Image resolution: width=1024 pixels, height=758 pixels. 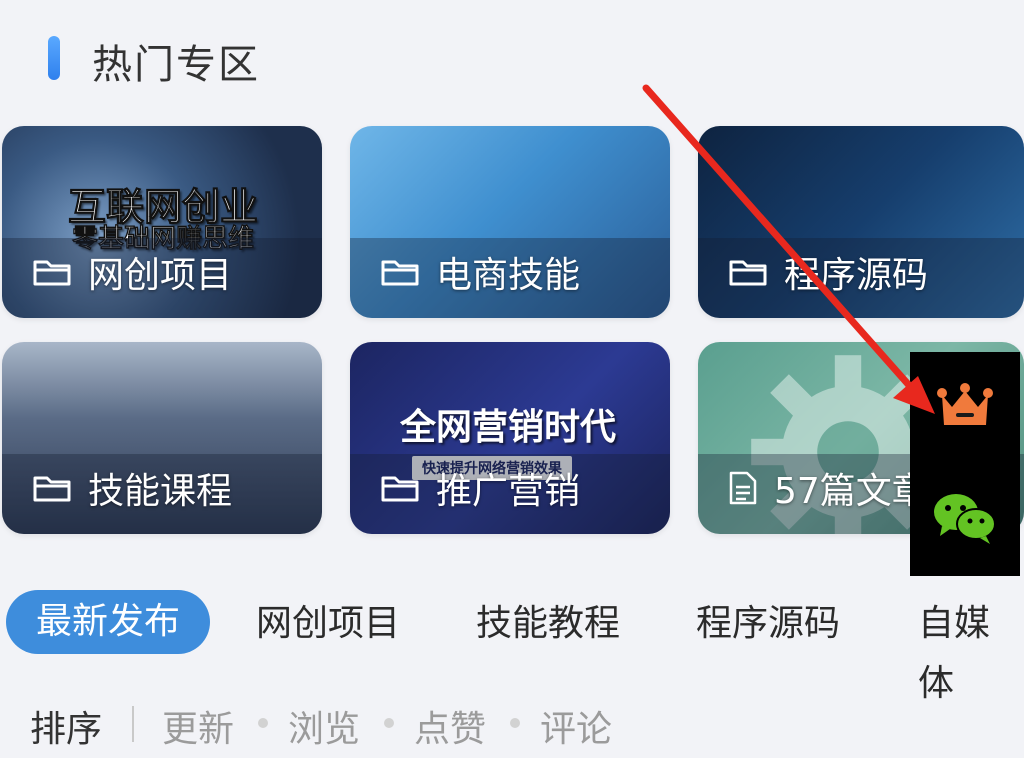 What do you see at coordinates (450, 726) in the screenshot?
I see `sort-option-likes: 点赞` at bounding box center [450, 726].